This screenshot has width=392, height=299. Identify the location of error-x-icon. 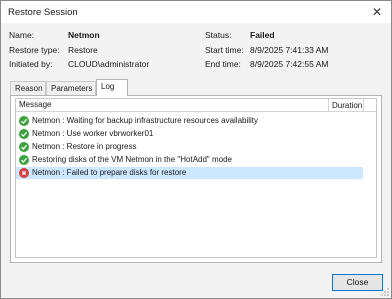
(24, 173).